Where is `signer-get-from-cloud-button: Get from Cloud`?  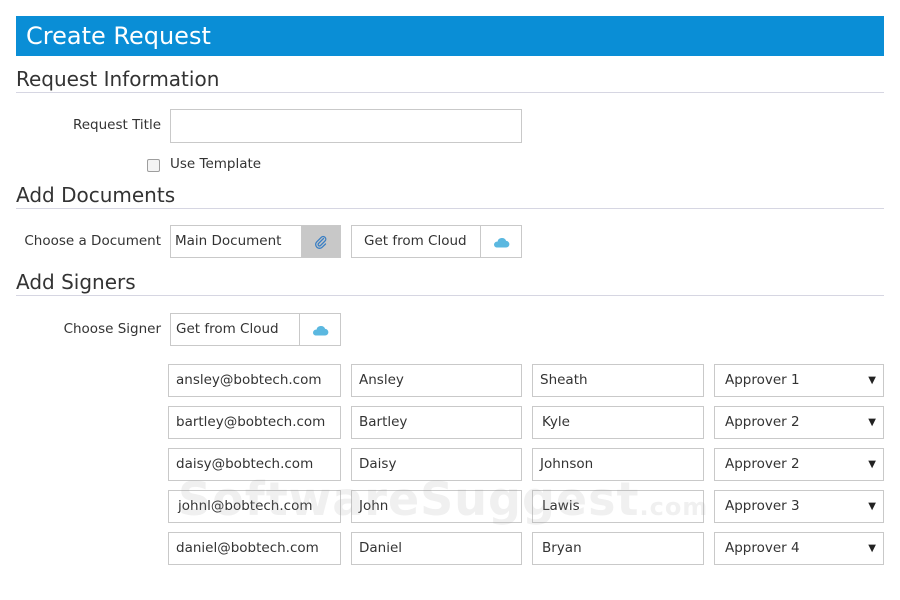 signer-get-from-cloud-button: Get from Cloud is located at coordinates (255, 329).